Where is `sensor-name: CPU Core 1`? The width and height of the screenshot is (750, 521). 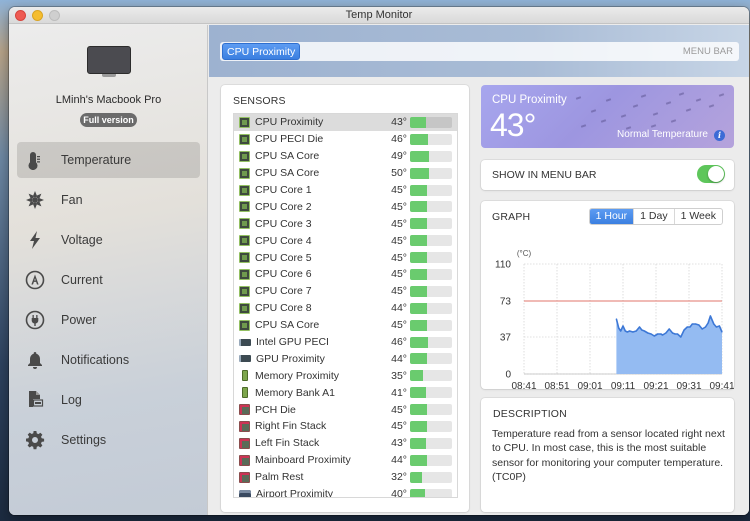 sensor-name: CPU Core 1 is located at coordinates (283, 190).